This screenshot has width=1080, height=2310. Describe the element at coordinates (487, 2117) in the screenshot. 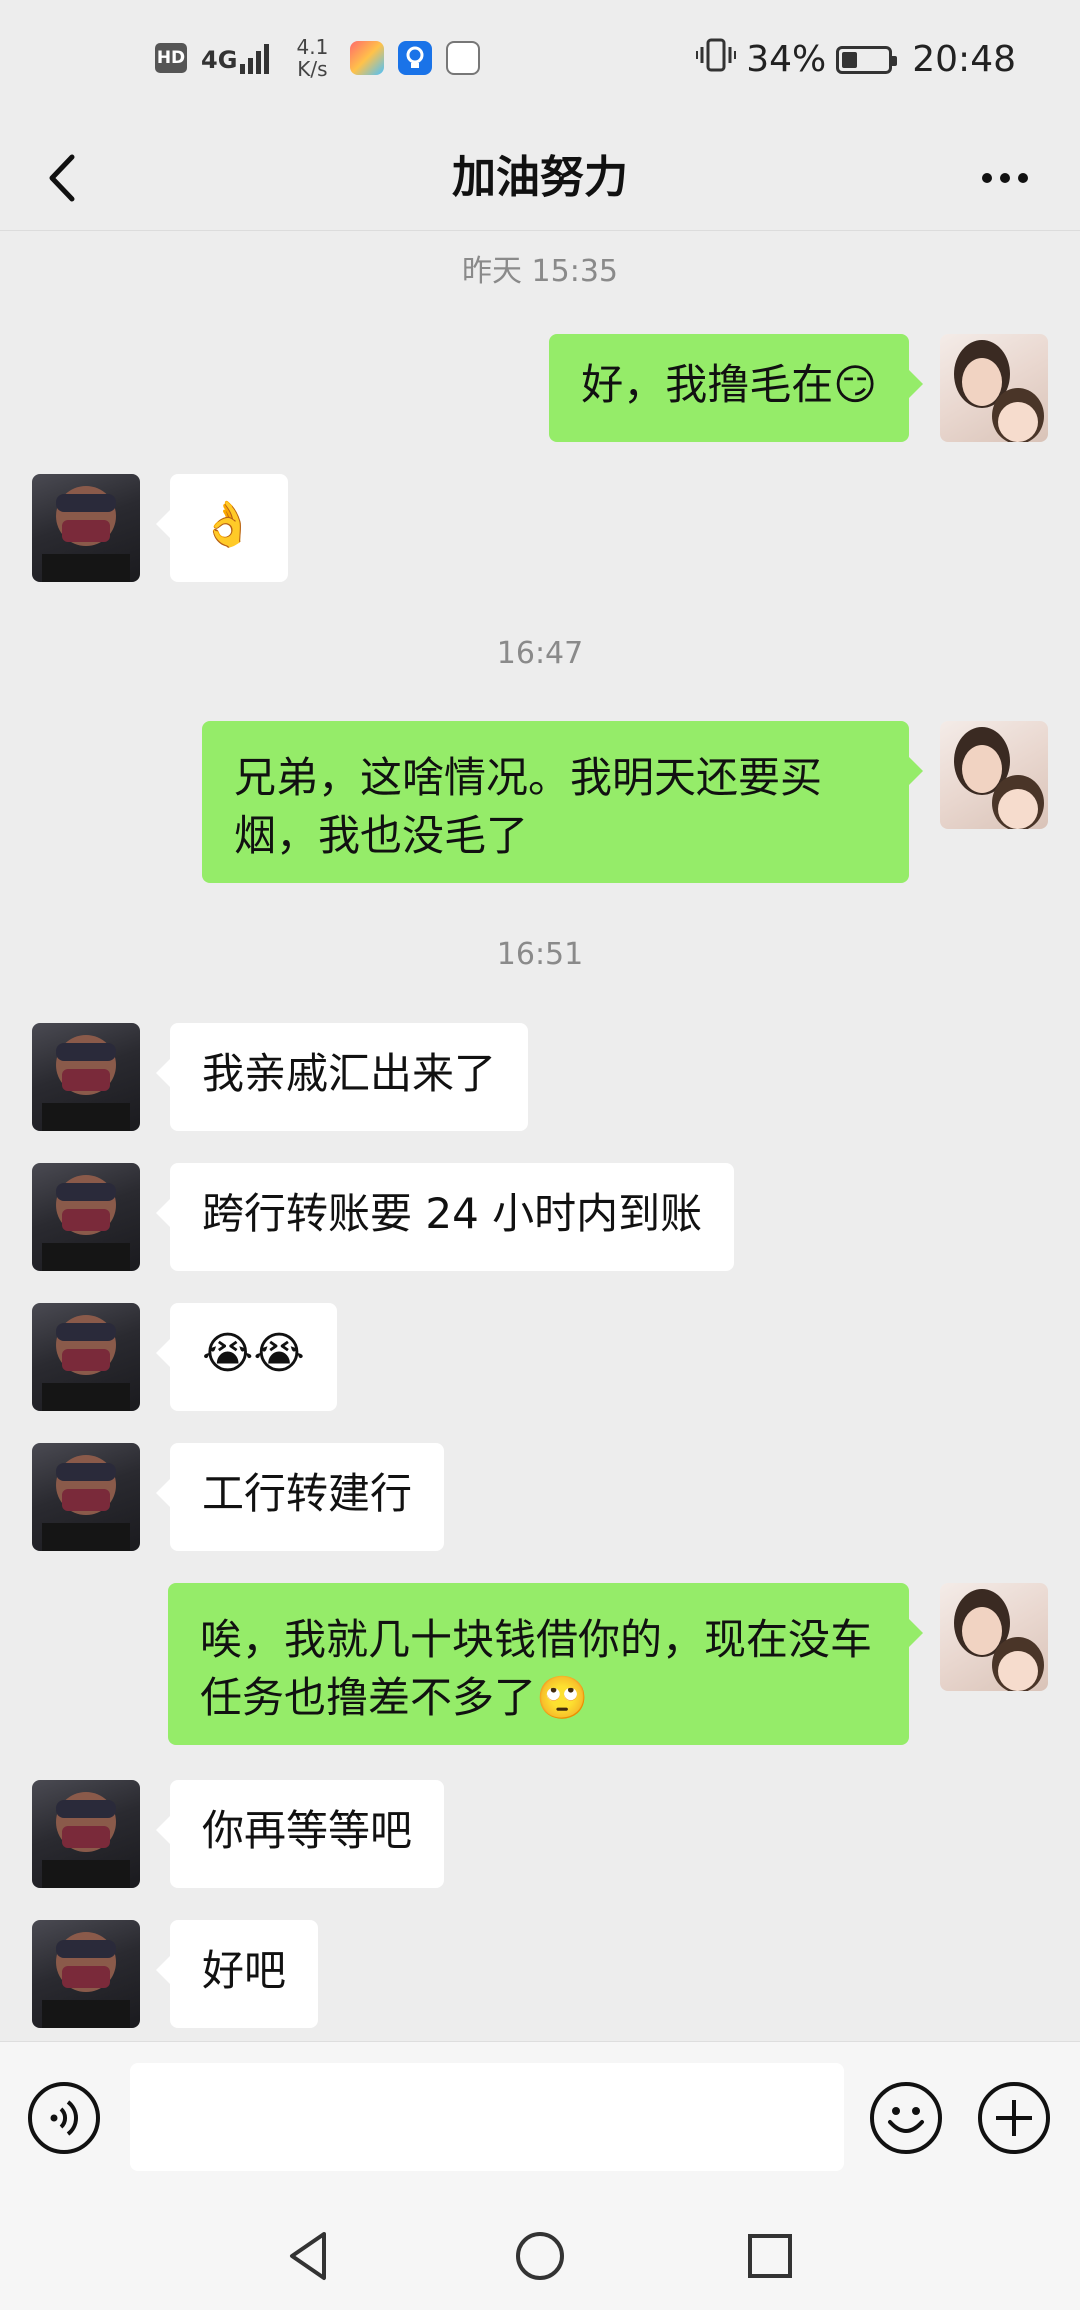

I see `message-input` at that location.